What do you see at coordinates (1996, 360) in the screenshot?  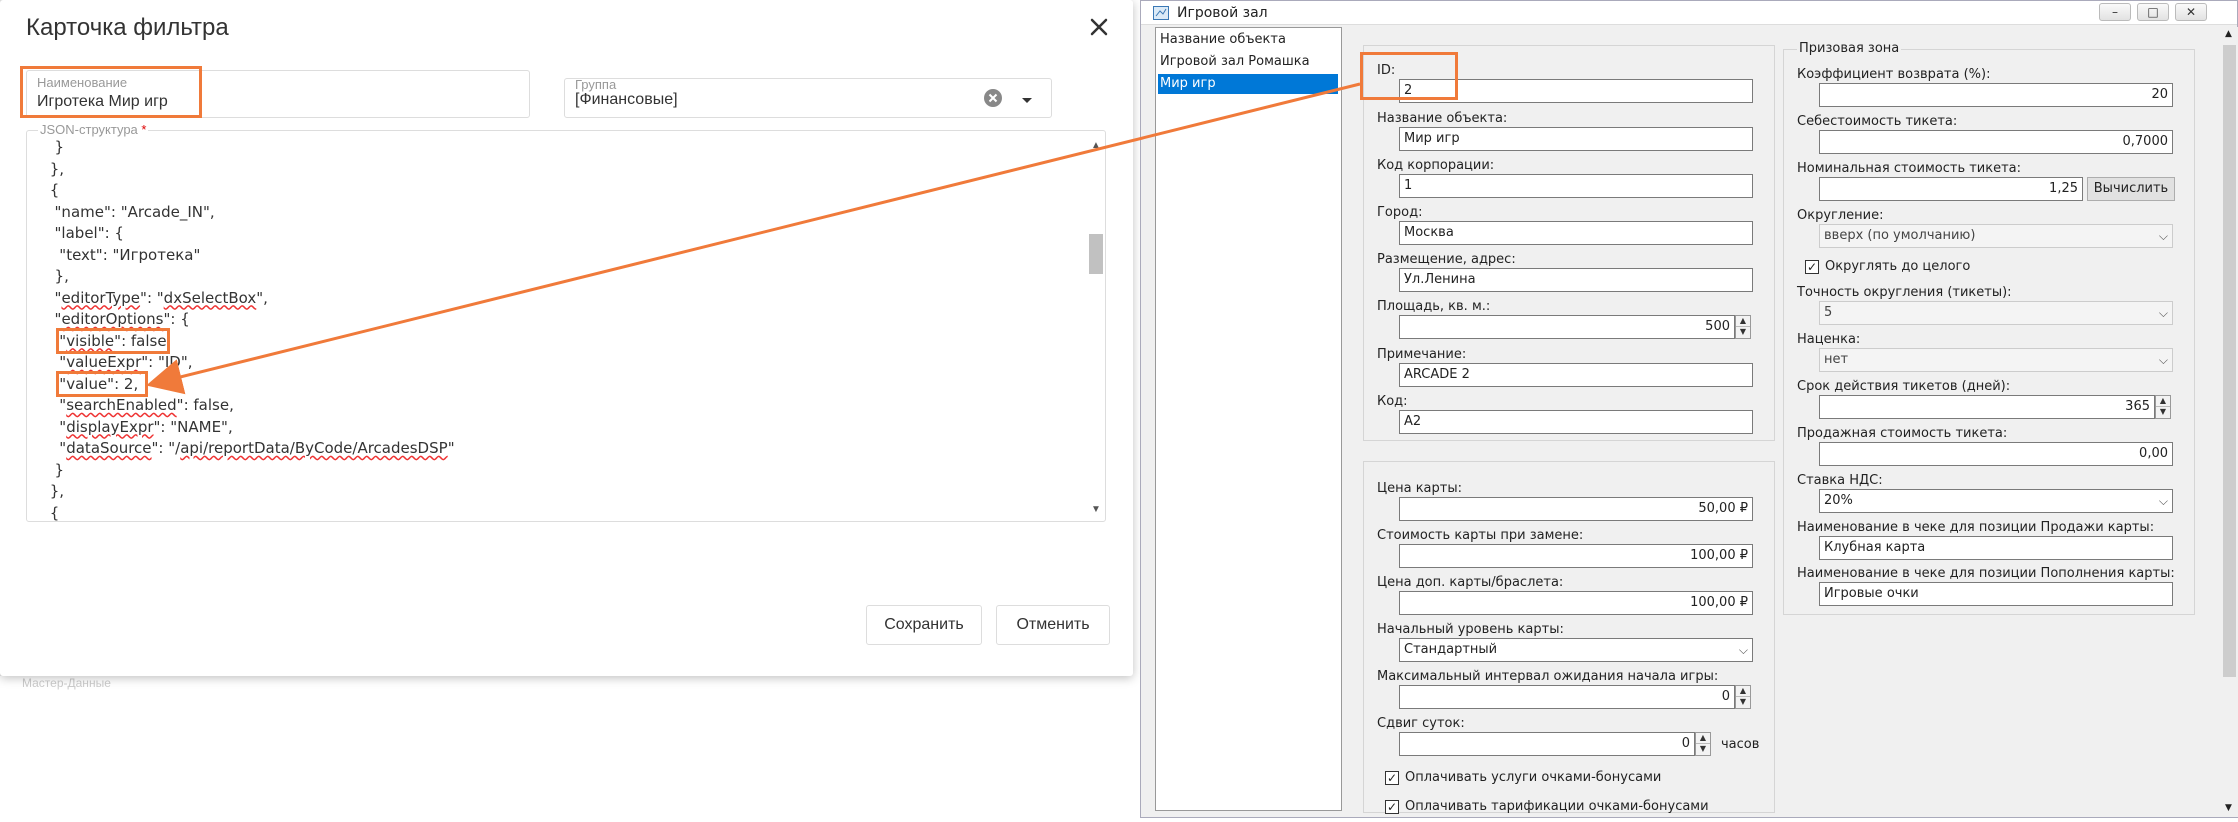 I see `markup-select: нет ⌵` at bounding box center [1996, 360].